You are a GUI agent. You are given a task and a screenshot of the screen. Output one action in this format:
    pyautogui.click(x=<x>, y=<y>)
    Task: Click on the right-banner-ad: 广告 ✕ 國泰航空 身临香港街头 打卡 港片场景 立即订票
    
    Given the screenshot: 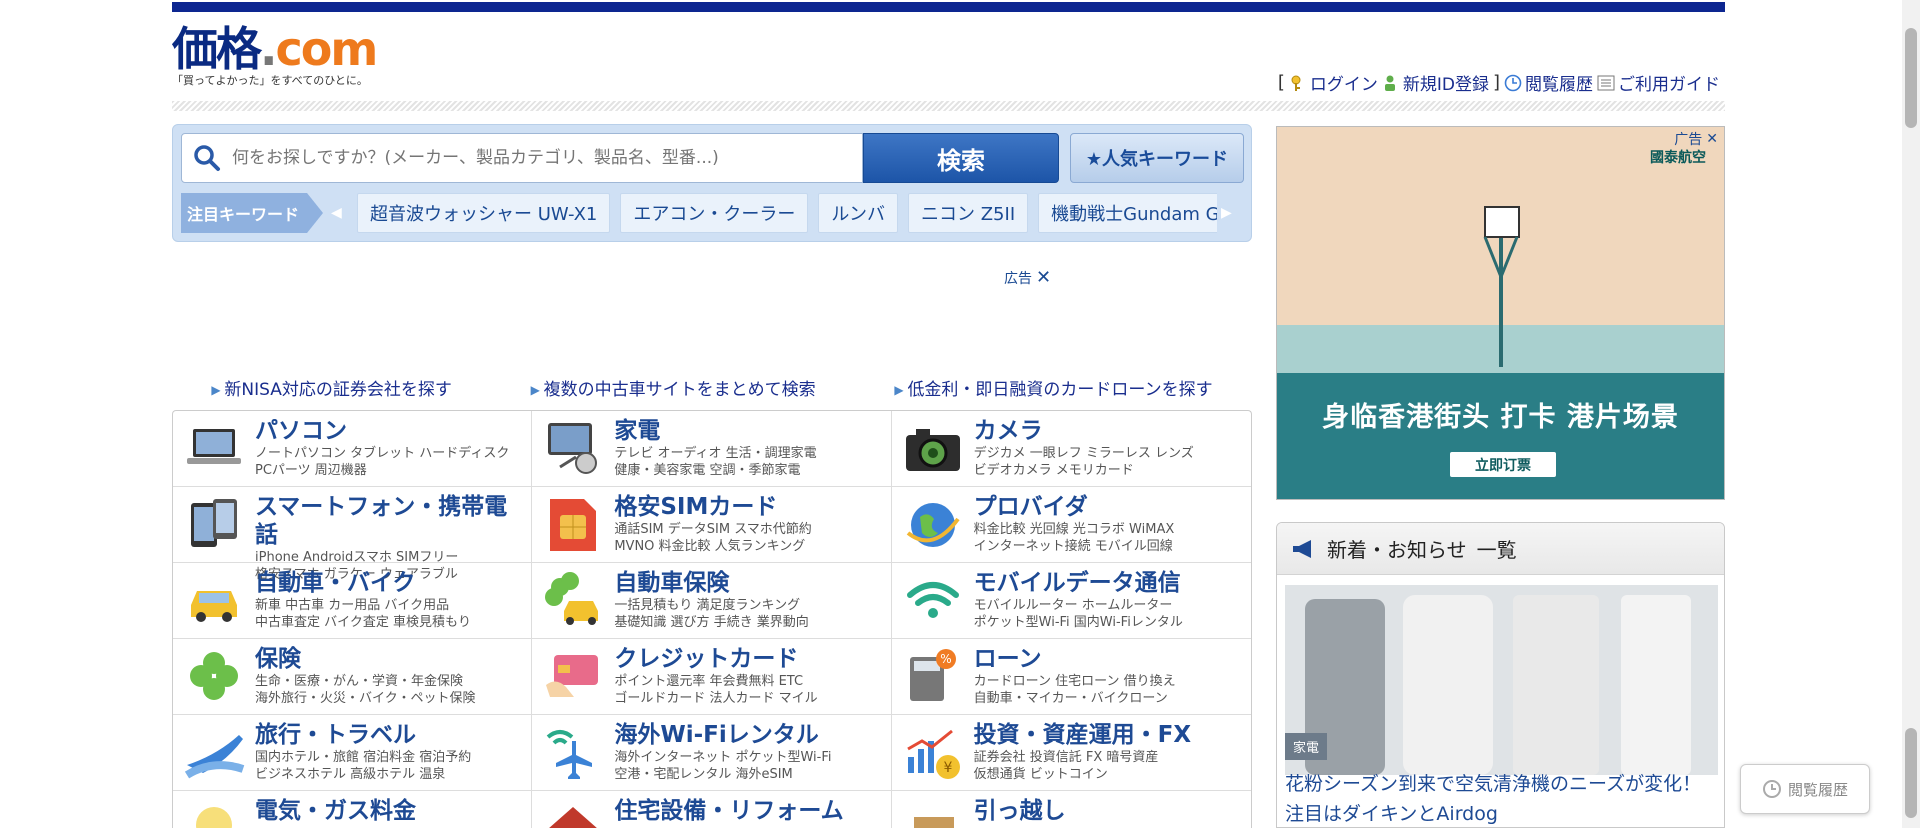 What is the action you would take?
    pyautogui.click(x=1500, y=313)
    